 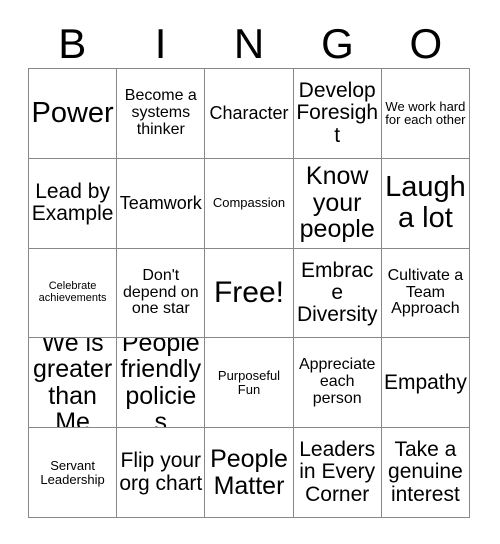 I want to click on bingo-cell-r5c5: Take a genuine interest, so click(x=425, y=473).